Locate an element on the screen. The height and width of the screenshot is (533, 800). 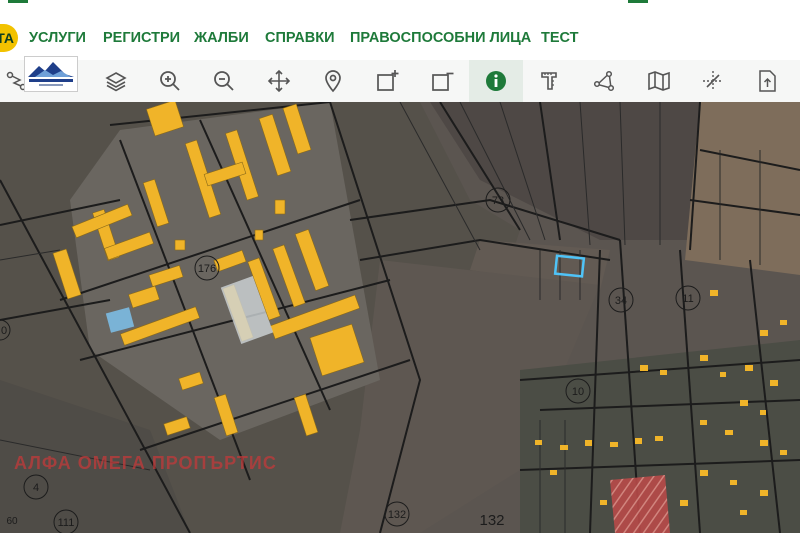
nav-item-references: СПРАВКИ is located at coordinates (300, 38).